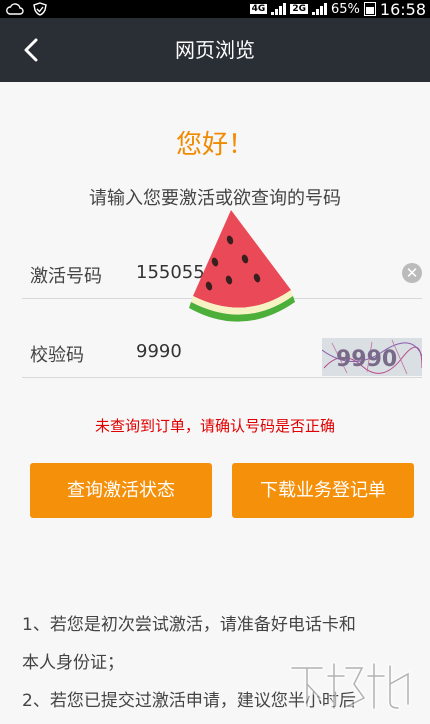 This screenshot has width=430, height=724. I want to click on cloud-icon, so click(15, 9).